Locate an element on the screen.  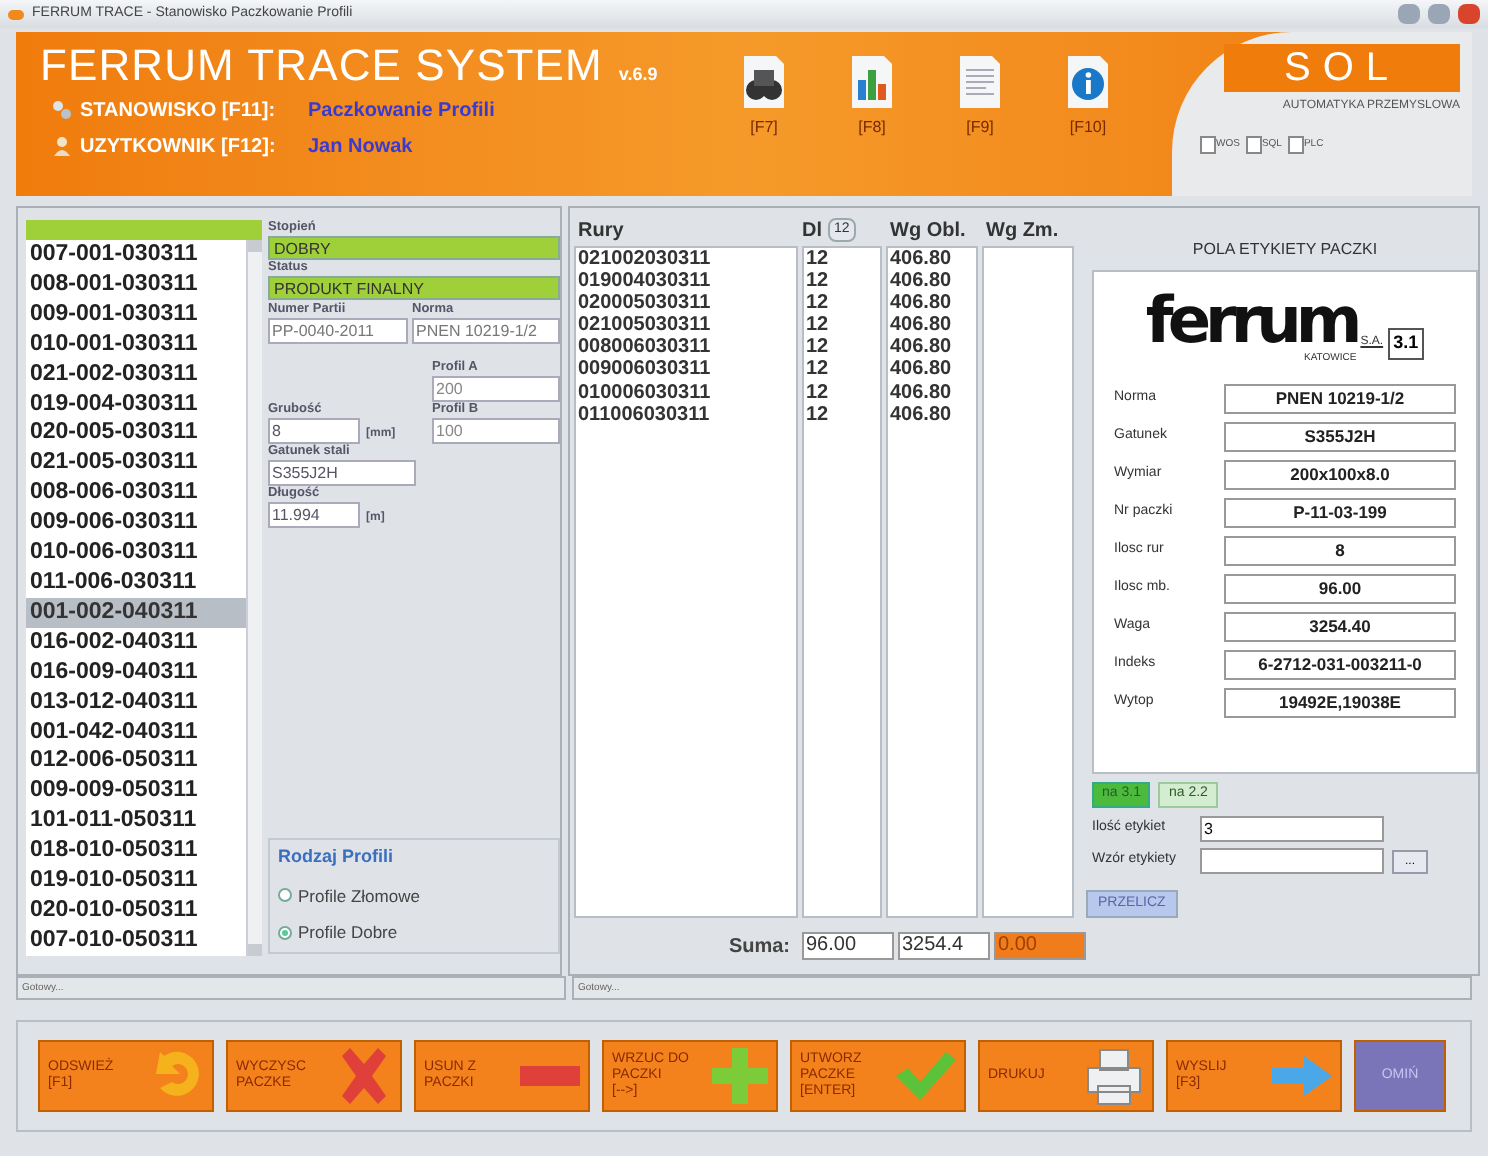
binoculars-icon is located at coordinates (764, 80).